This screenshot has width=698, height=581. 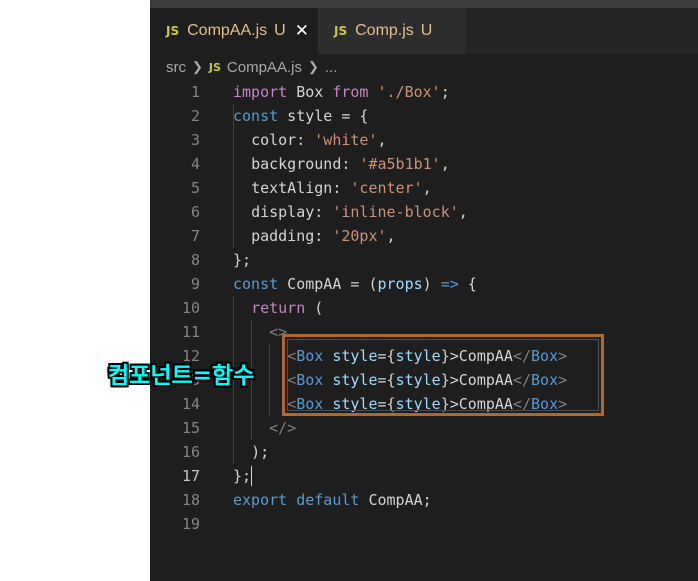 What do you see at coordinates (190, 404) in the screenshot?
I see `line-number: 14` at bounding box center [190, 404].